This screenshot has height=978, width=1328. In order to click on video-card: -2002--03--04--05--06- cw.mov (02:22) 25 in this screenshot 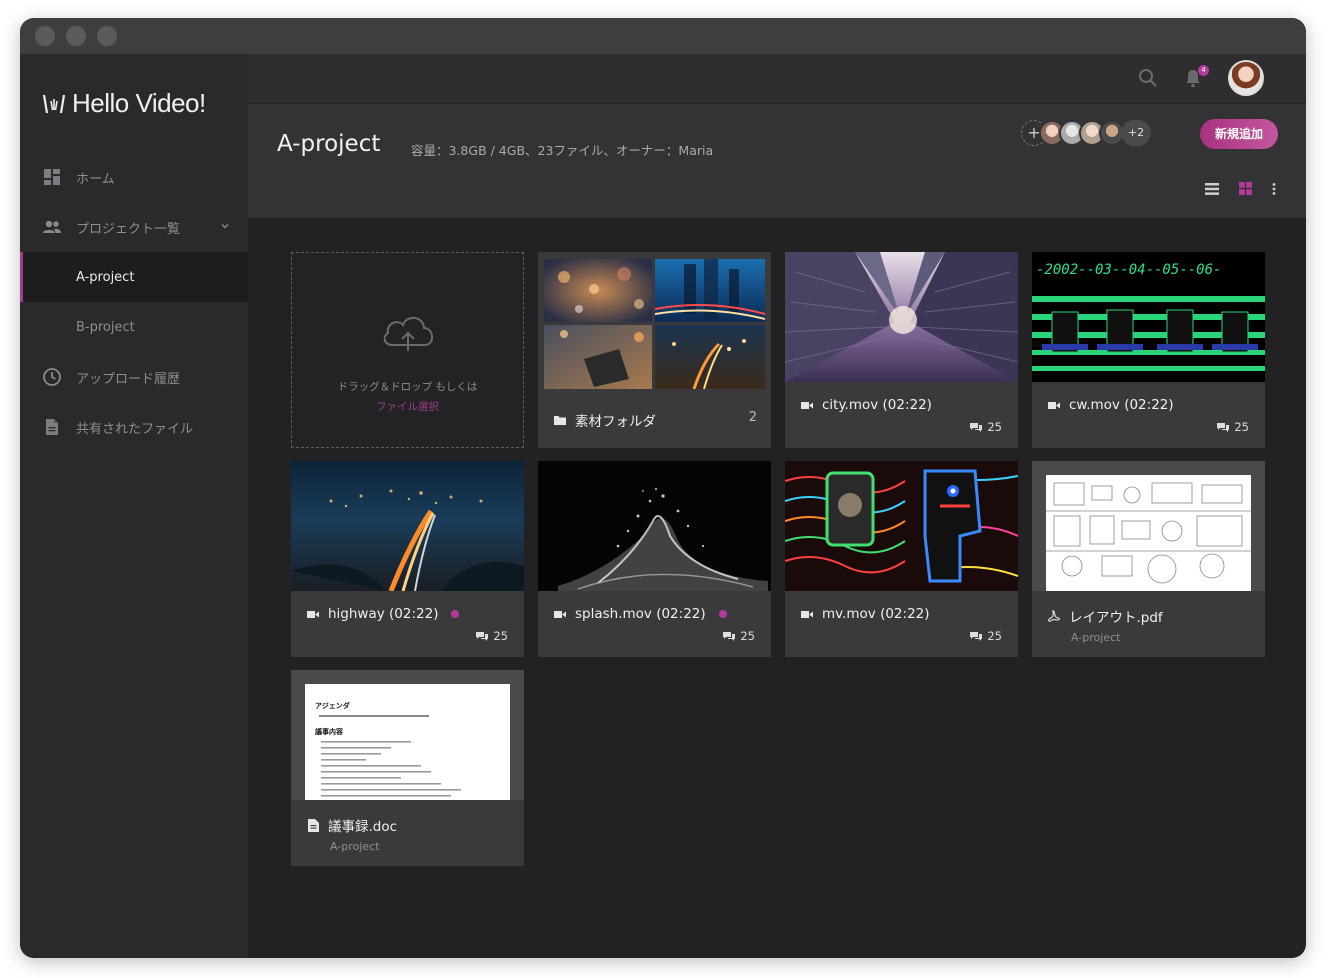, I will do `click(1148, 350)`.